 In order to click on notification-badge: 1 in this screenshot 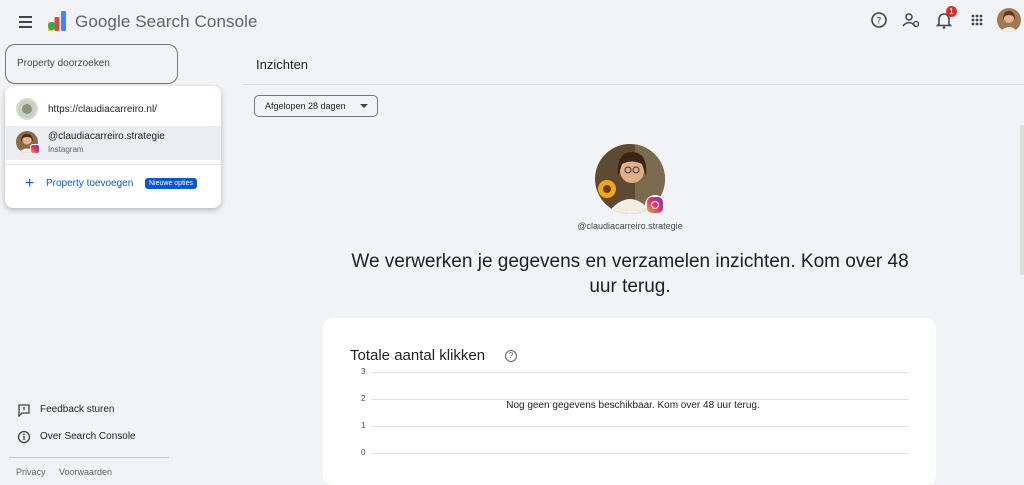, I will do `click(951, 11)`.